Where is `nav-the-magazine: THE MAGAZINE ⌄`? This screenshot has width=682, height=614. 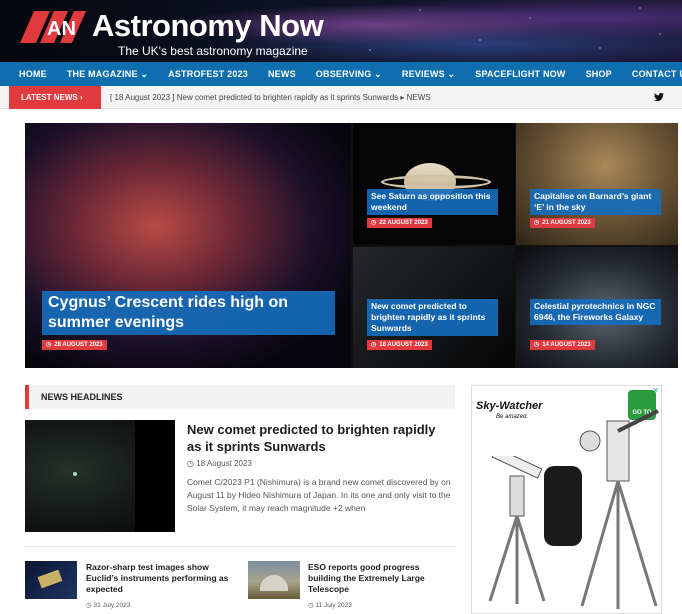 nav-the-magazine: THE MAGAZINE ⌄ is located at coordinates (107, 74).